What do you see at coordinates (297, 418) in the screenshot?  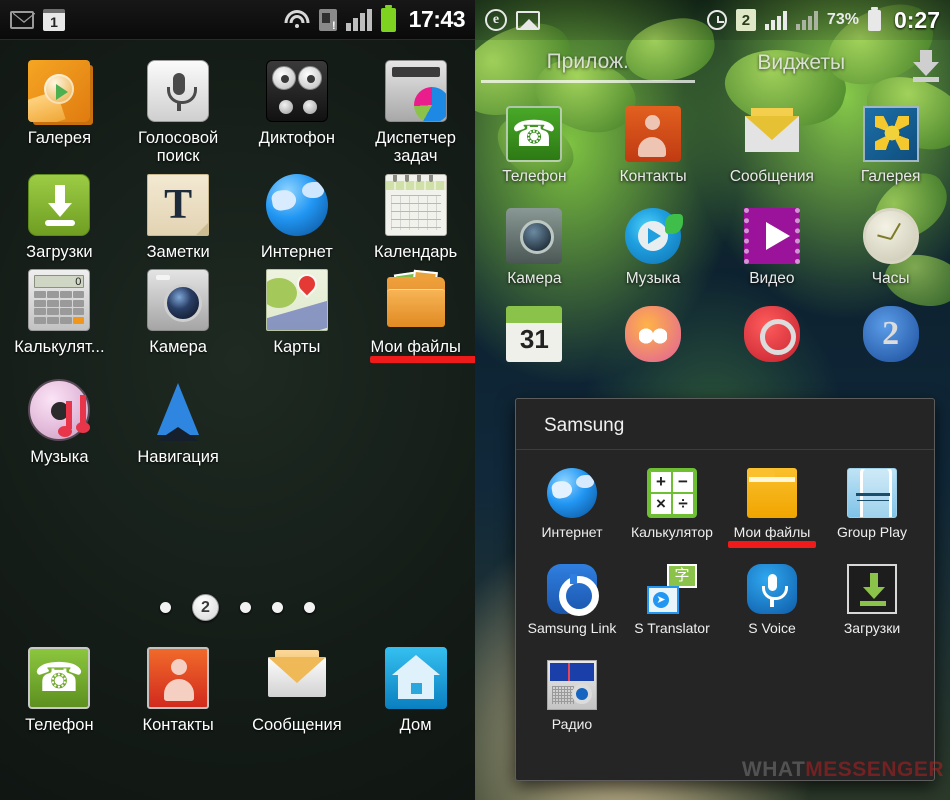 I see `app-empty-slot` at bounding box center [297, 418].